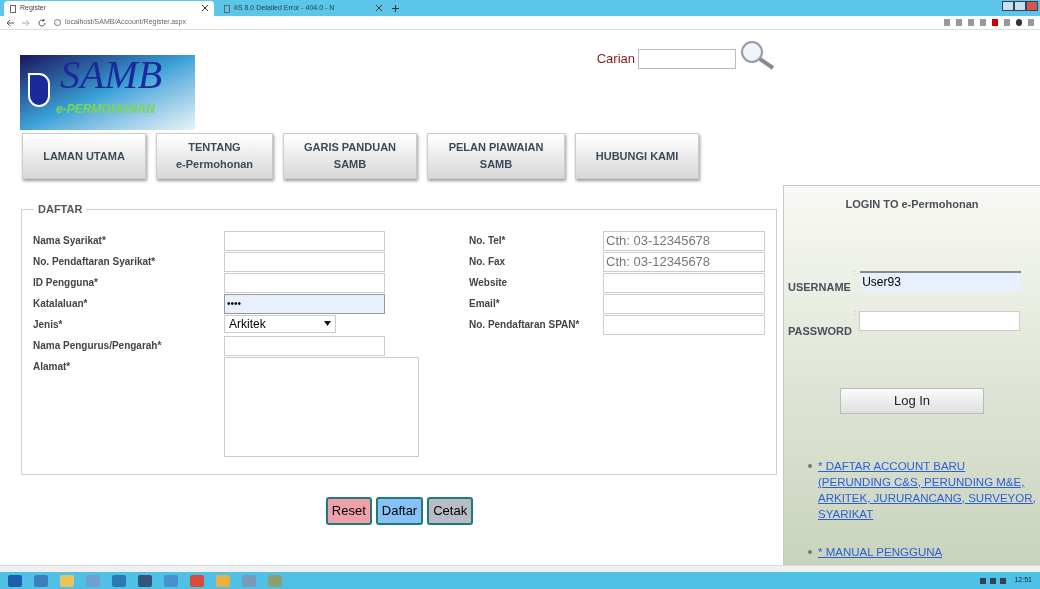 The height and width of the screenshot is (589, 1040). What do you see at coordinates (941, 280) in the screenshot?
I see `username-field: User93` at bounding box center [941, 280].